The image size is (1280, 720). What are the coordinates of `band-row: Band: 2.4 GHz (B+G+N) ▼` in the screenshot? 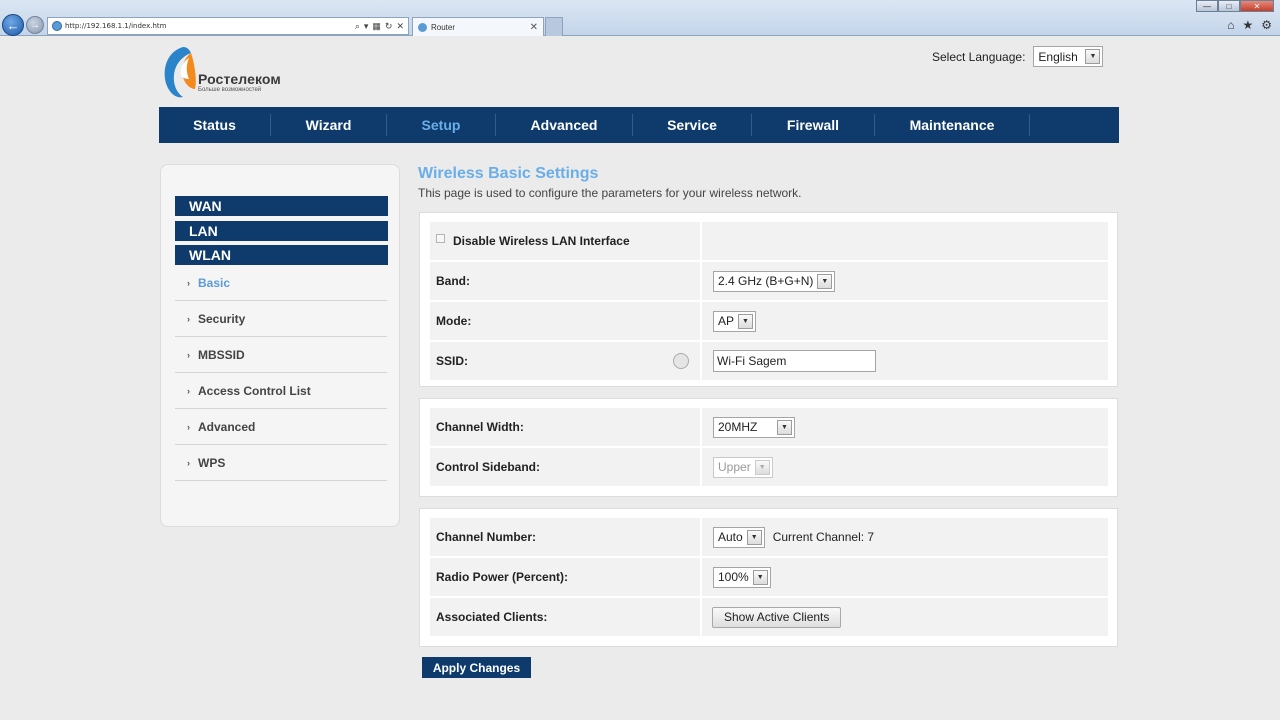 It's located at (769, 281).